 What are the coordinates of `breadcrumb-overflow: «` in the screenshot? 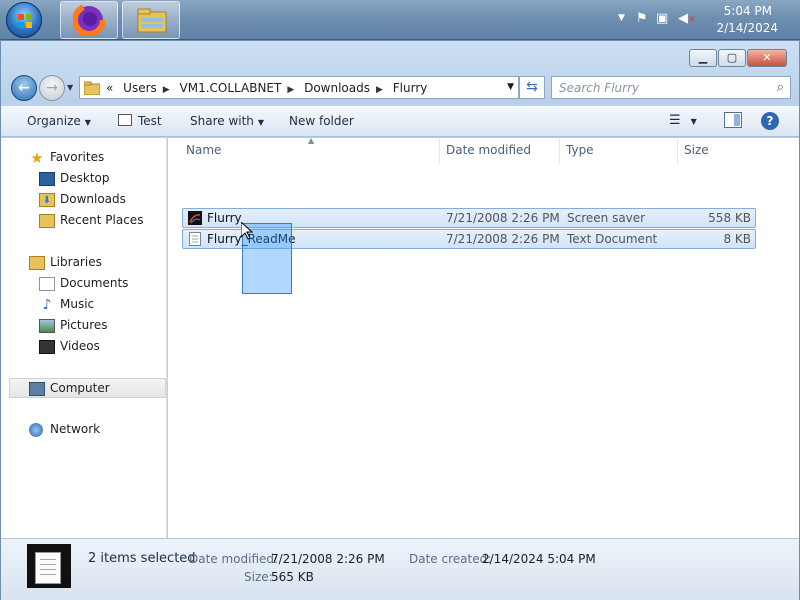 It's located at (109, 88).